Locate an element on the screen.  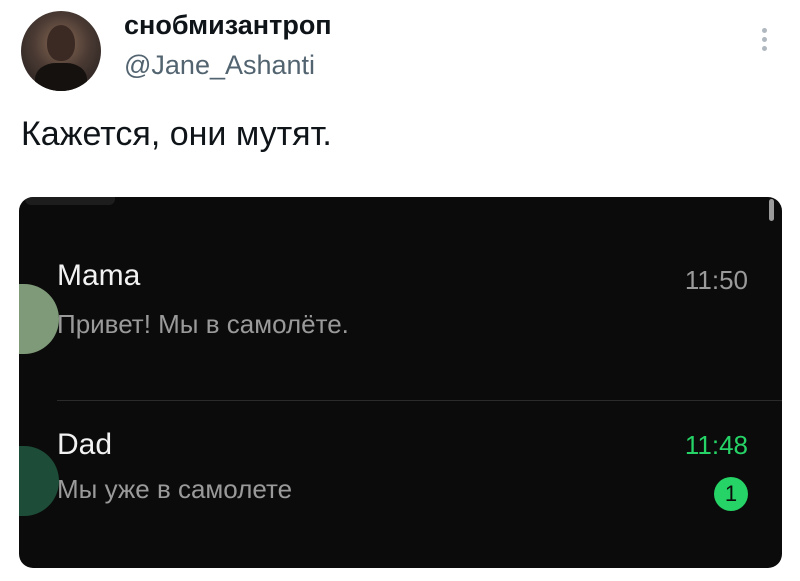
chat-name: Mama is located at coordinates (99, 275).